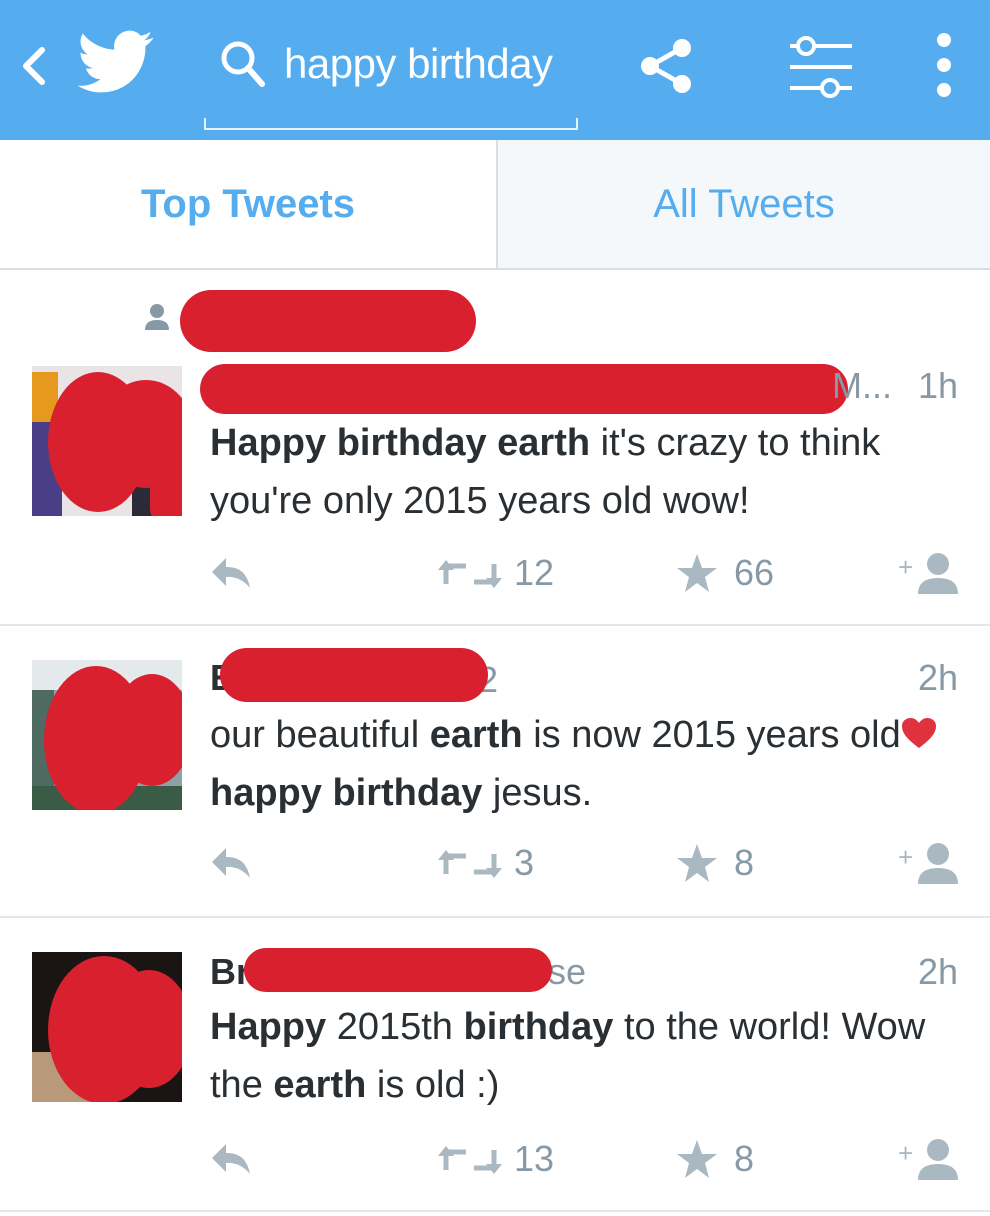 Image resolution: width=990 pixels, height=1216 pixels. Describe the element at coordinates (157, 317) in the screenshot. I see `person-icon` at that location.